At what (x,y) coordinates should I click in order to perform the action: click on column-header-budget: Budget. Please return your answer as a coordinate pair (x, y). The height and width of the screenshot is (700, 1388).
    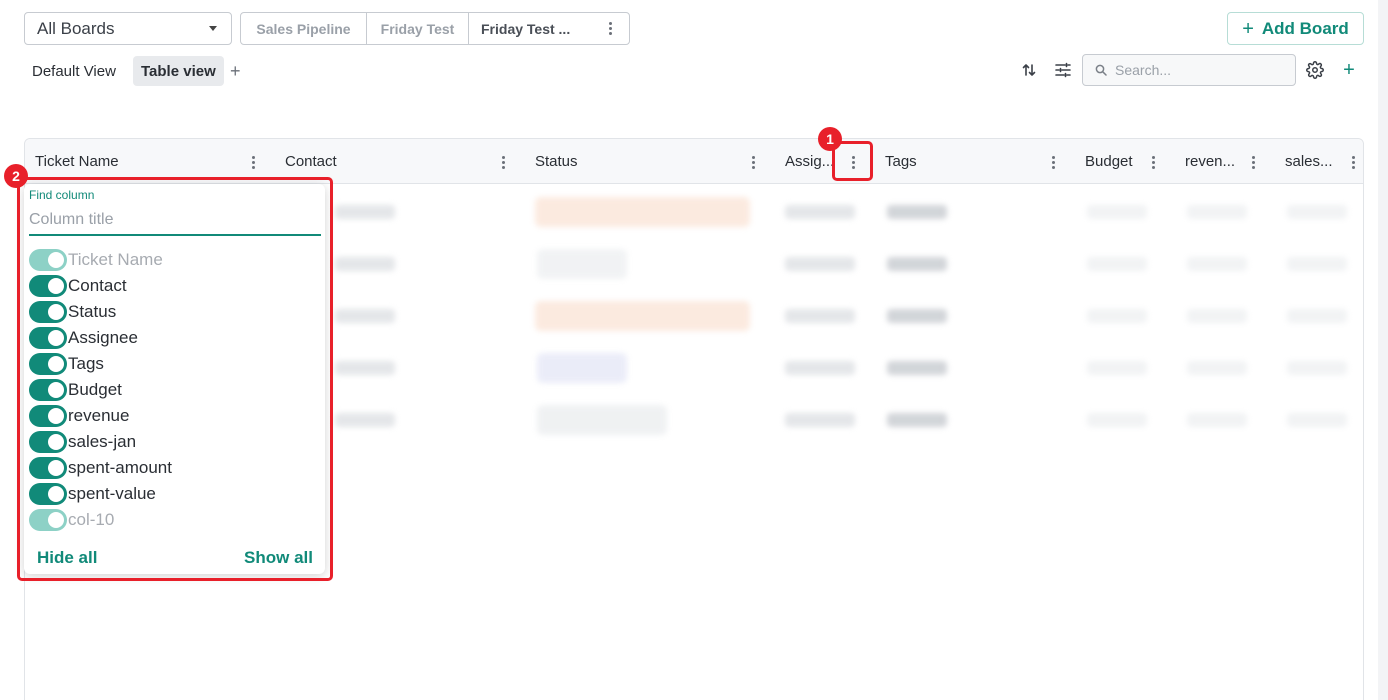
    Looking at the image, I should click on (1109, 161).